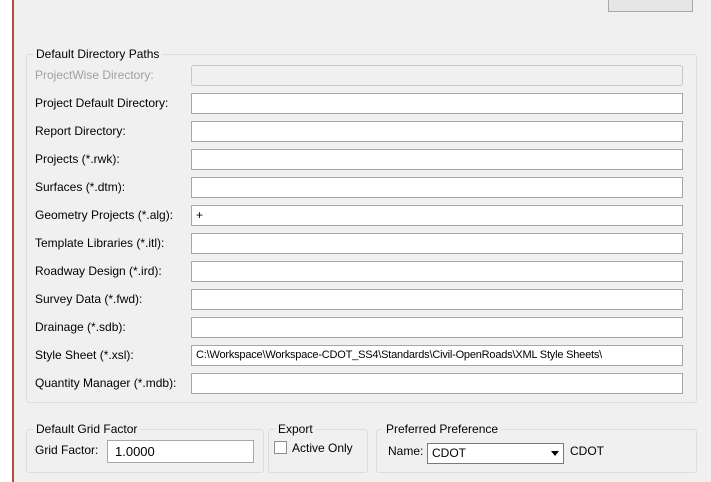  What do you see at coordinates (437, 75) in the screenshot?
I see `projectwise-directory-field` at bounding box center [437, 75].